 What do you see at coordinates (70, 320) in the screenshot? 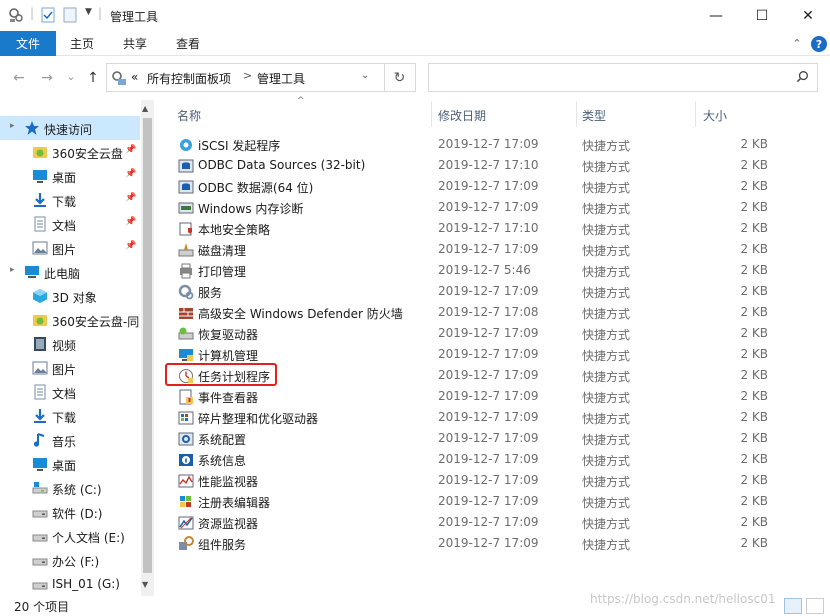
I see `sidebar-item: 360安全云盘-同` at bounding box center [70, 320].